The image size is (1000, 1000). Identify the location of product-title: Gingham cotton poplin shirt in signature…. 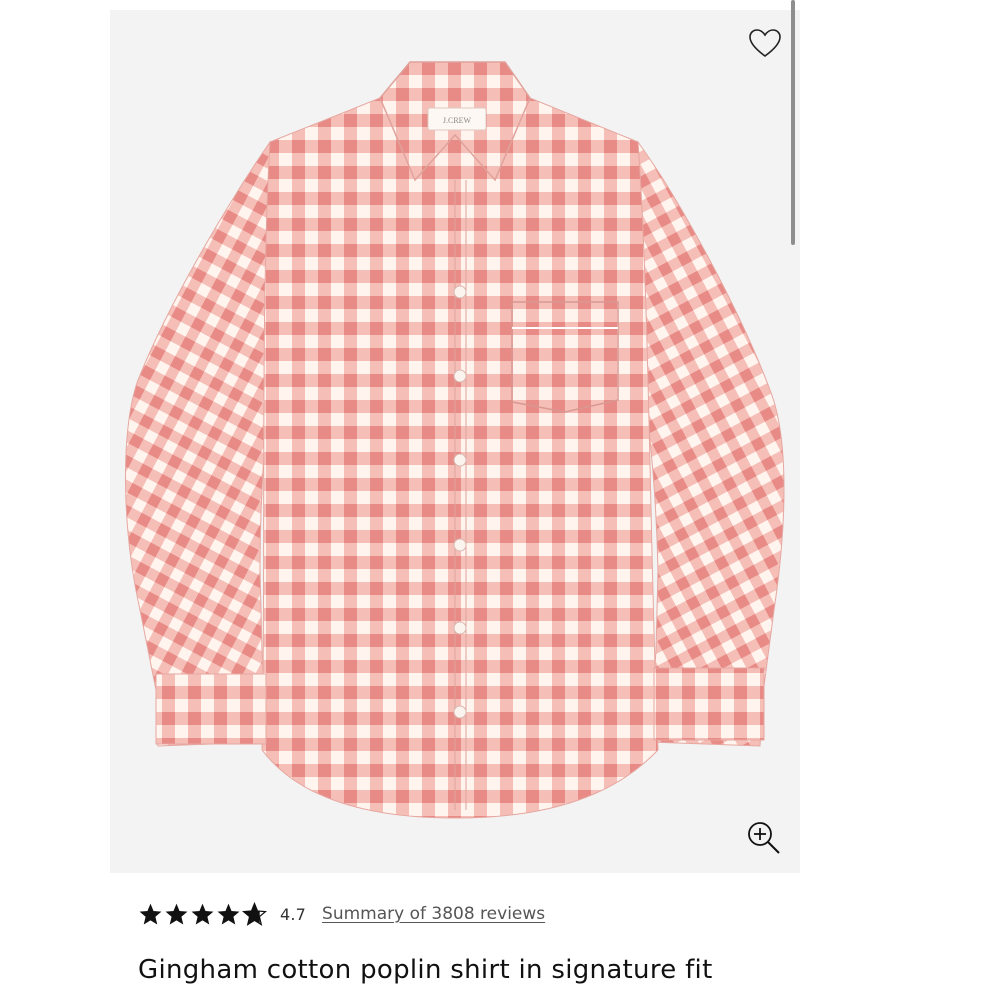
(425, 970).